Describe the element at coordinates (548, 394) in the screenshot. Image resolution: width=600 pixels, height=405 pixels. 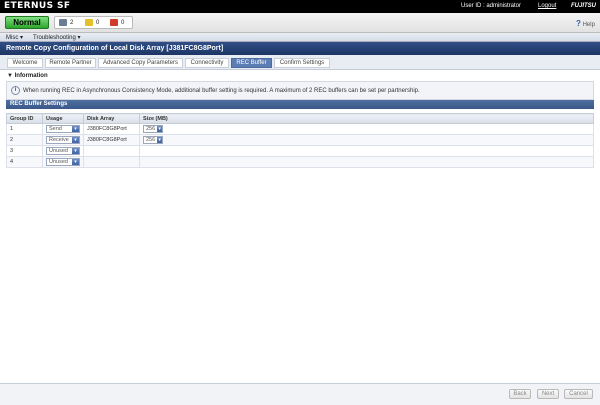
I see `next-button: Next` at that location.